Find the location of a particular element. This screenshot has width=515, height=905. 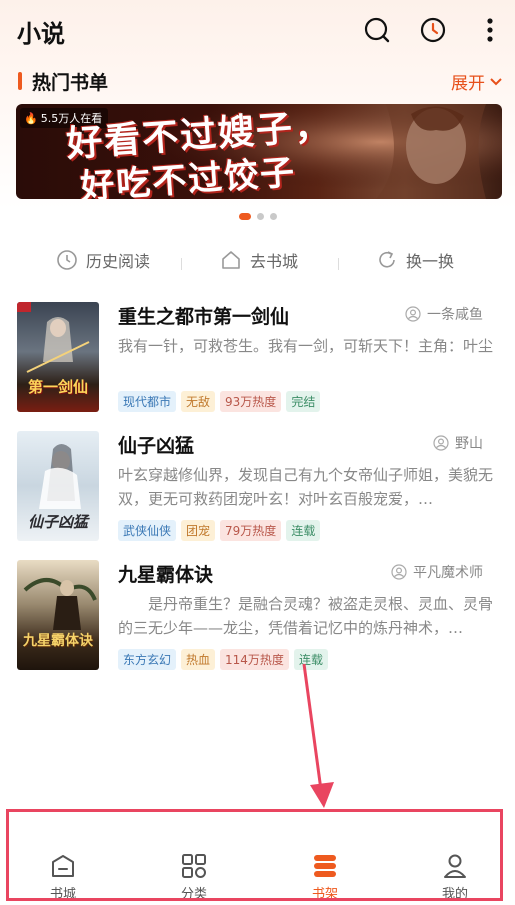

more-vertical-icon is located at coordinates (490, 30).